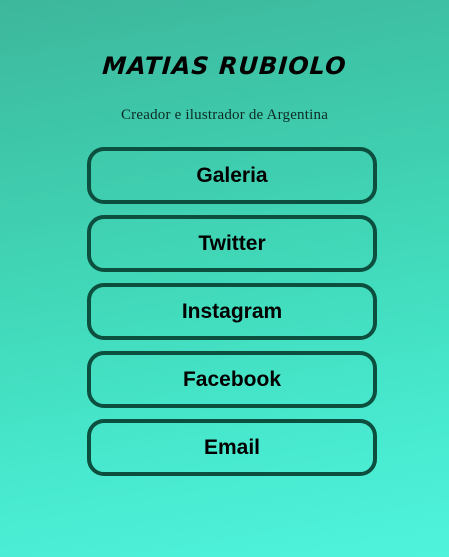 This screenshot has height=557, width=449. What do you see at coordinates (232, 379) in the screenshot?
I see `facebook-link-button: Facebook` at bounding box center [232, 379].